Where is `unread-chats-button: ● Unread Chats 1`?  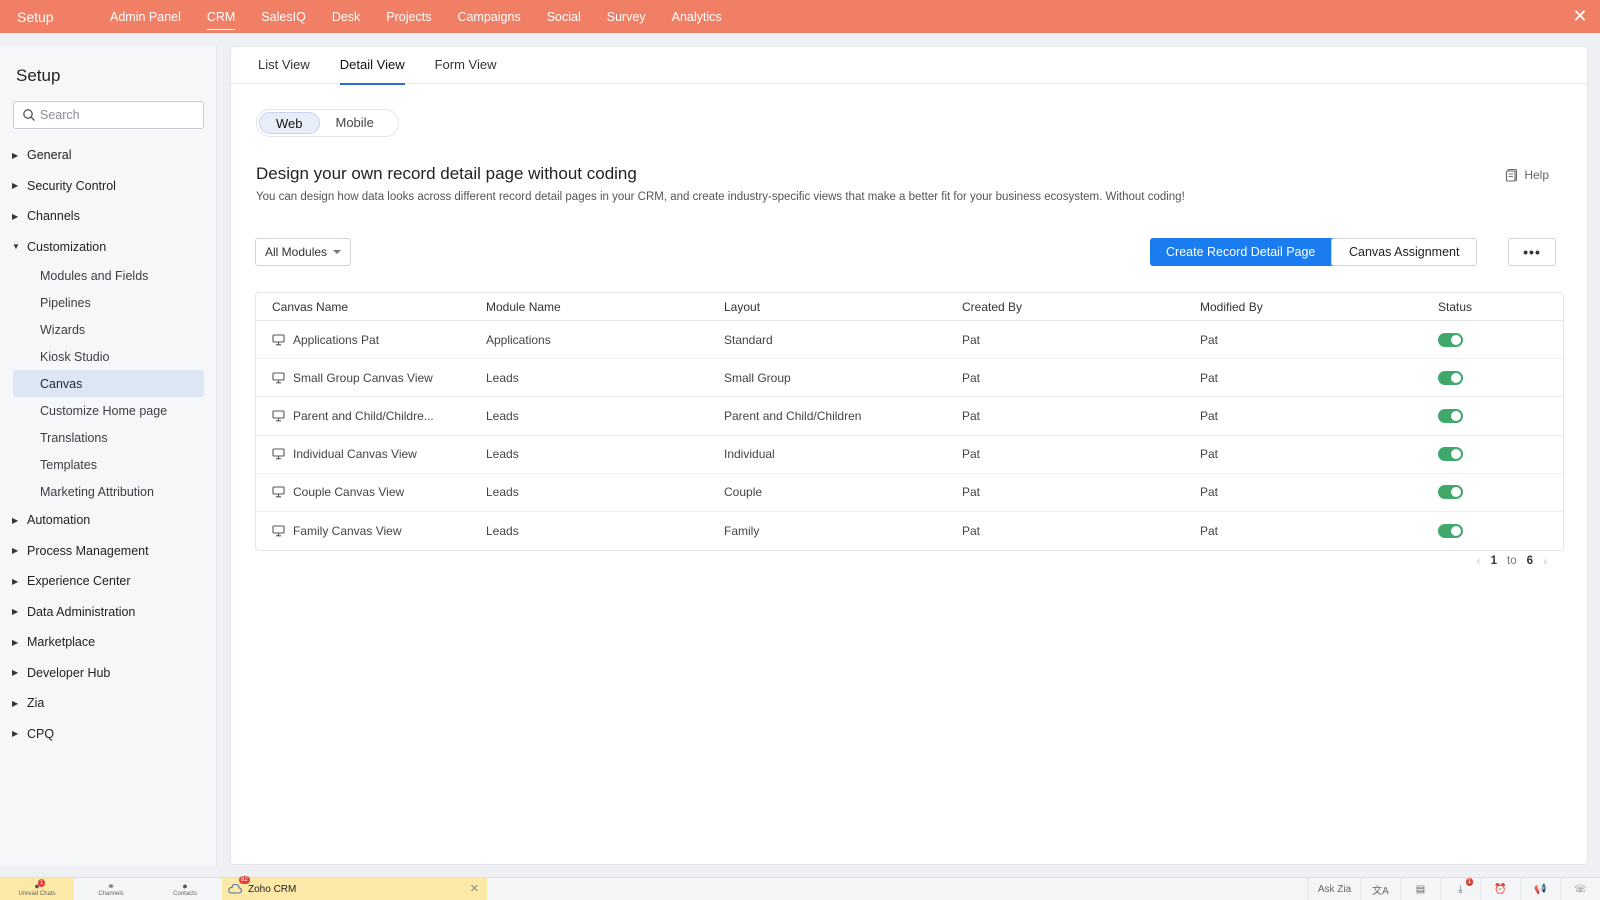 unread-chats-button: ● Unread Chats 1 is located at coordinates (37, 888).